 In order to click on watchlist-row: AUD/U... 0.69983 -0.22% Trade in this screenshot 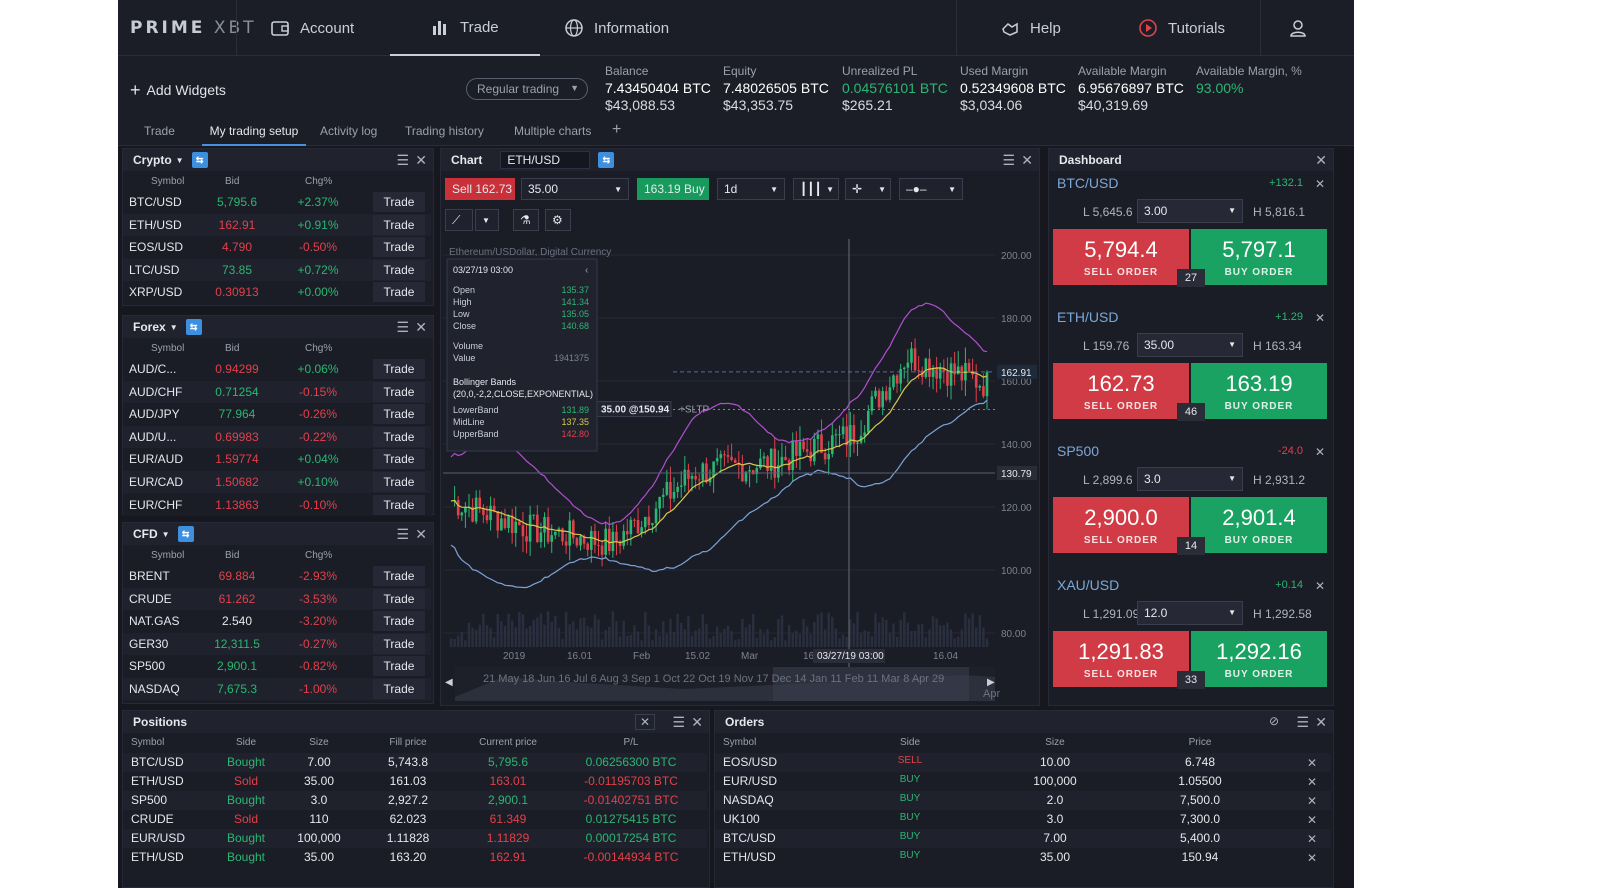, I will do `click(277, 436)`.